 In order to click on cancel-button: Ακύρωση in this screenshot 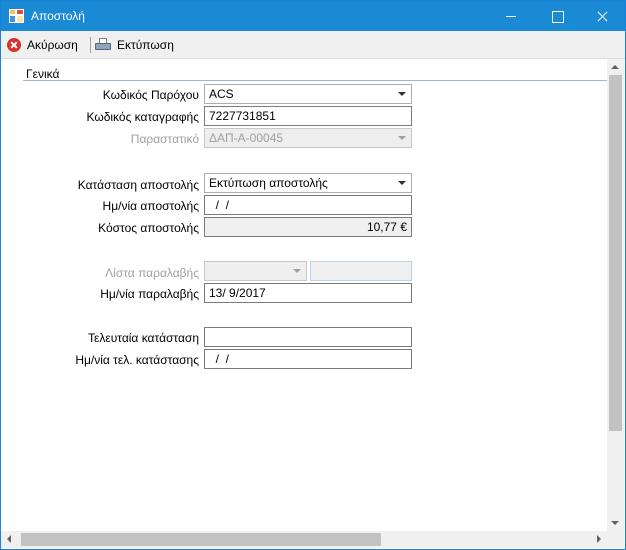, I will do `click(42, 45)`.